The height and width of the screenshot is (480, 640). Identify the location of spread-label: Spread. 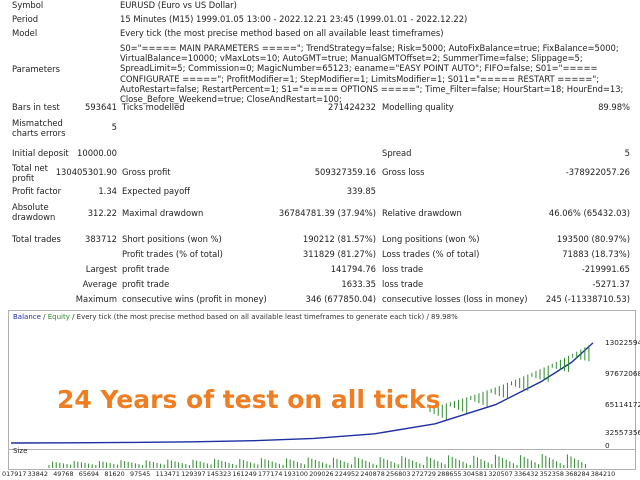
(397, 153).